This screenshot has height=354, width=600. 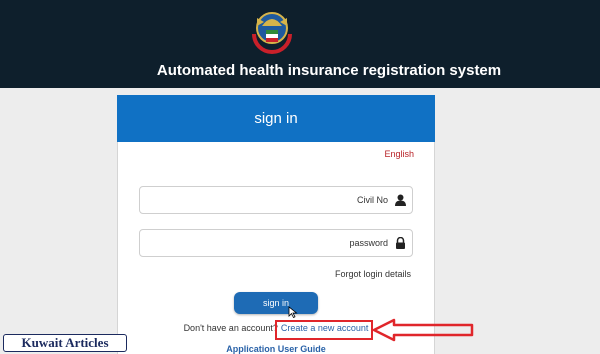 What do you see at coordinates (423, 330) in the screenshot?
I see `annotation-arrow-icon` at bounding box center [423, 330].